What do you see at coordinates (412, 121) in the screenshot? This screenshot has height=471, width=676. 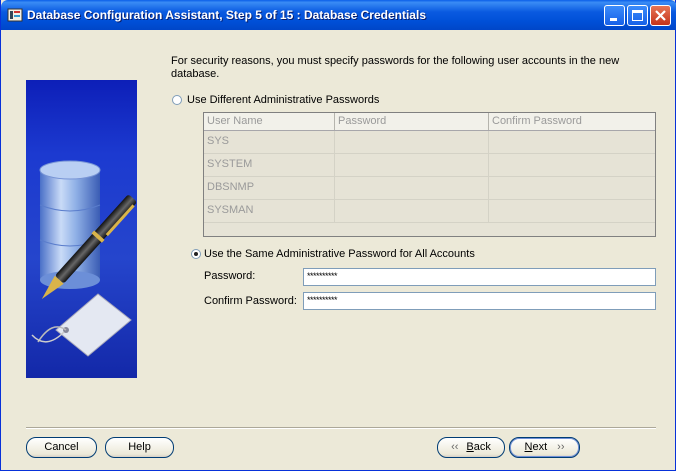 I see `header-password: Password` at bounding box center [412, 121].